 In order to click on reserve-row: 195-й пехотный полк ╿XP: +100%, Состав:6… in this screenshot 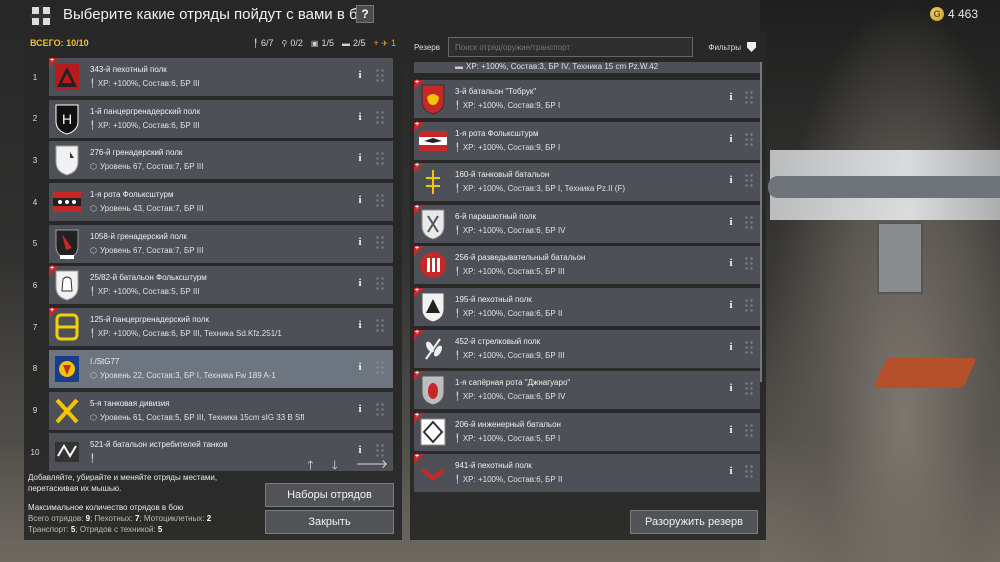, I will do `click(587, 306)`.